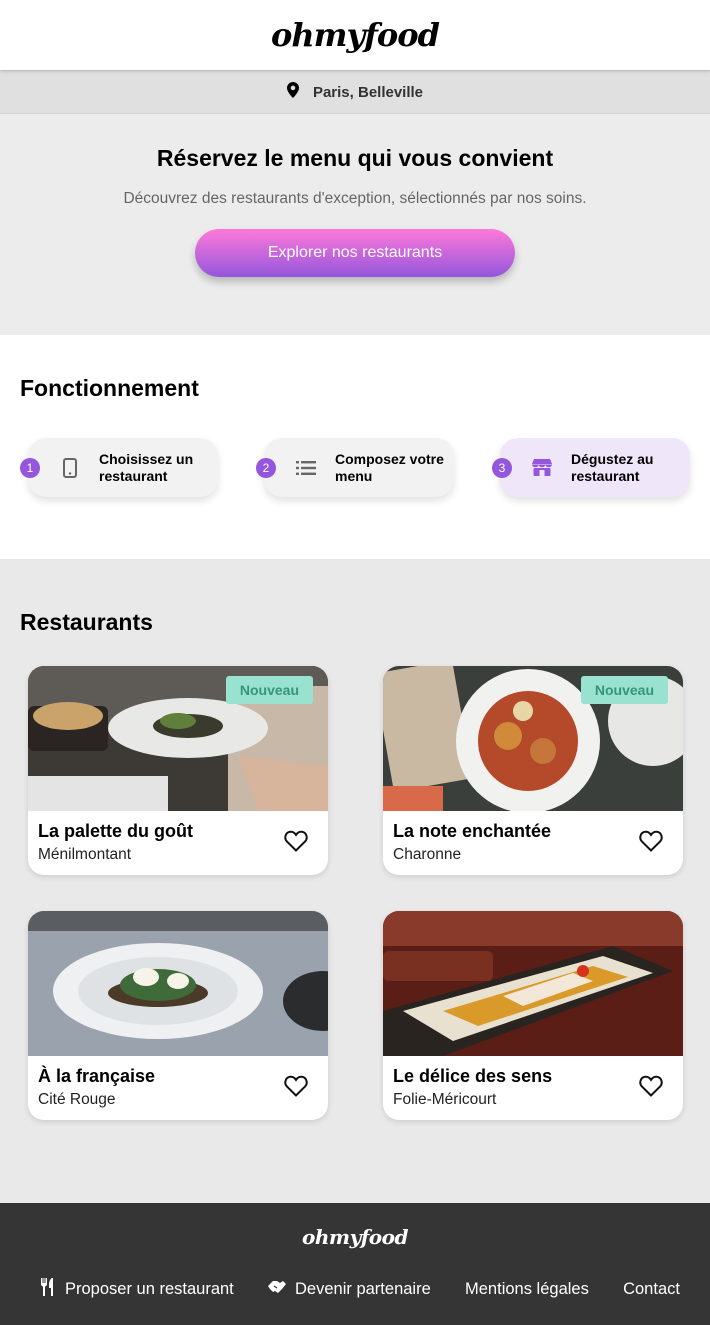 The height and width of the screenshot is (1325, 710). Describe the element at coordinates (292, 92) in the screenshot. I see `map-pin-icon` at that location.